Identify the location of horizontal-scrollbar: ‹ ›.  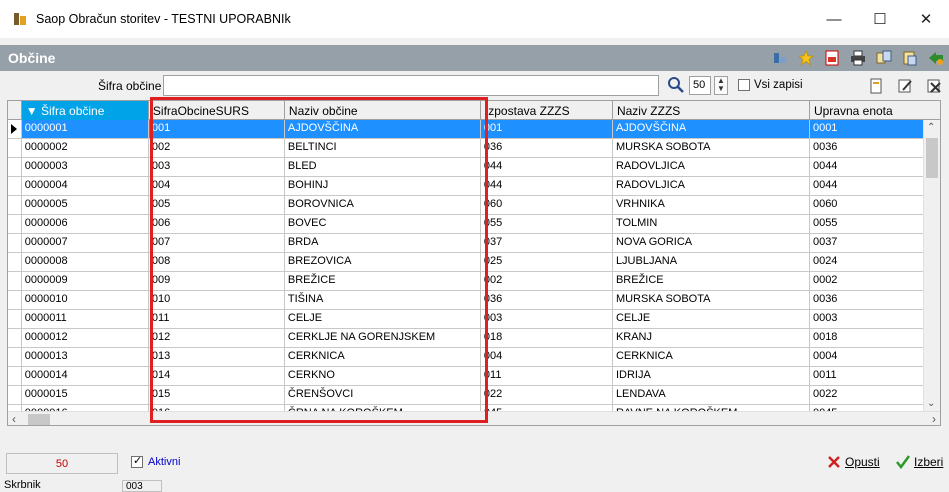
(474, 418).